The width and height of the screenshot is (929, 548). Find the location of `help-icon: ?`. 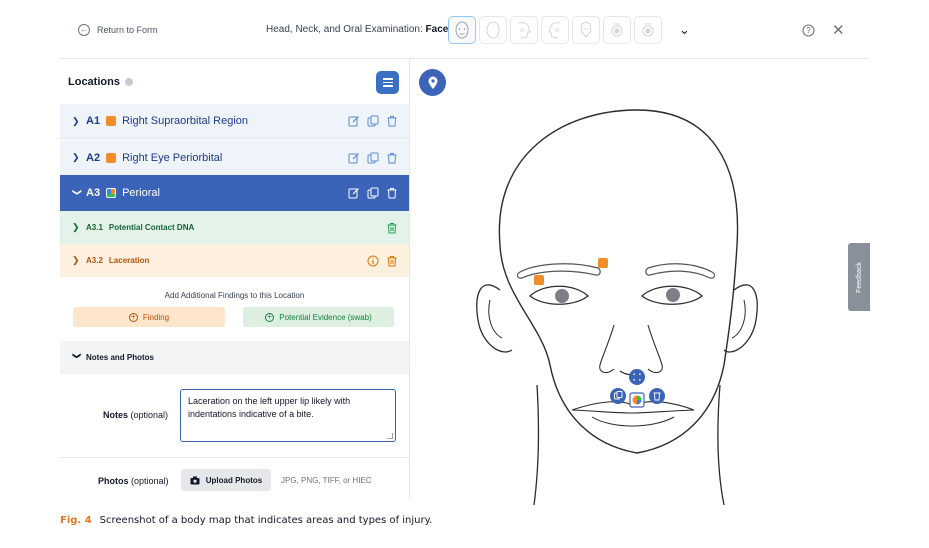

help-icon: ? is located at coordinates (808, 33).